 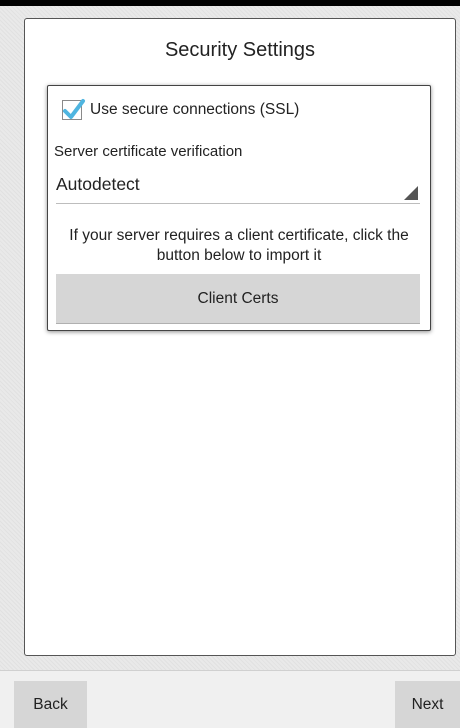 What do you see at coordinates (411, 193) in the screenshot?
I see `dropdown-corner-icon` at bounding box center [411, 193].